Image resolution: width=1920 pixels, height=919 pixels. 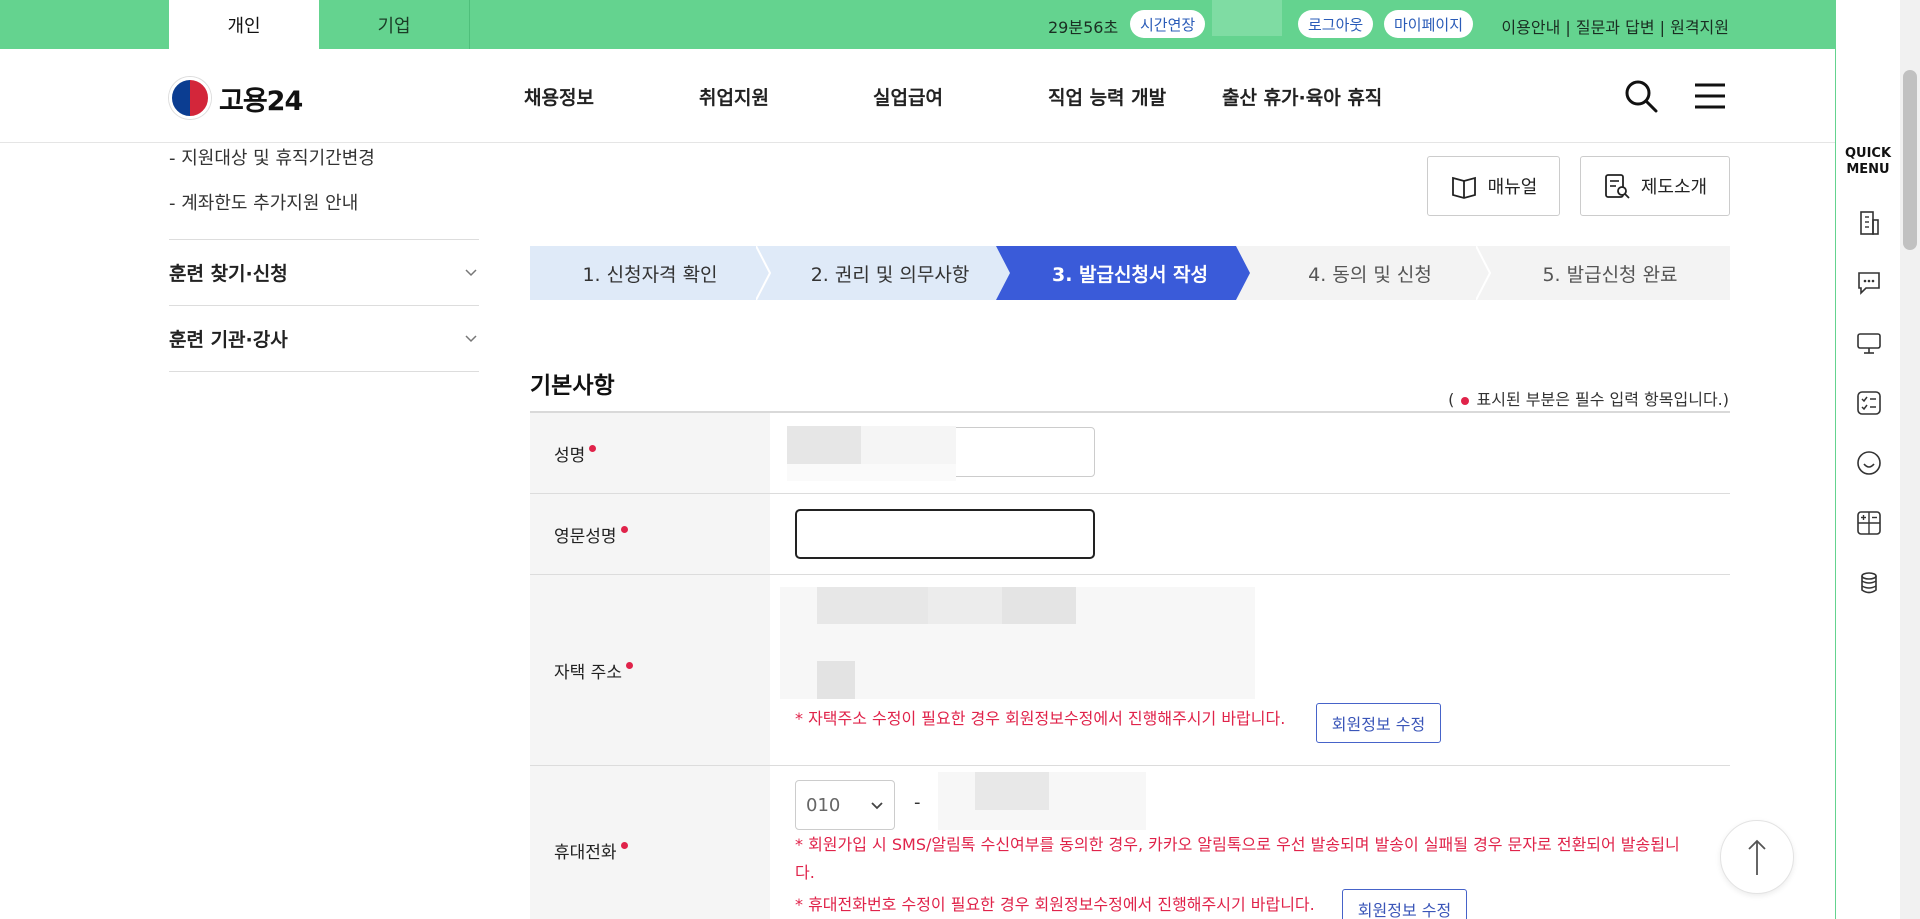 I want to click on step-label: 1. 신청자격 확인, so click(x=650, y=274).